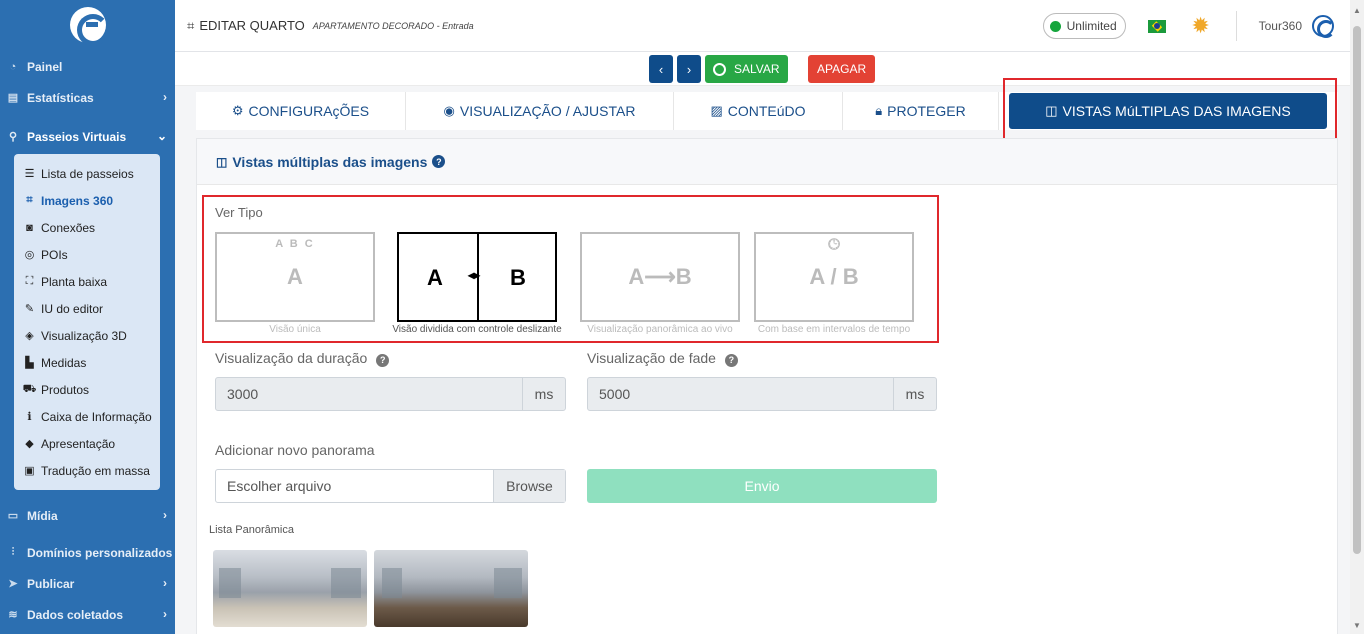 The width and height of the screenshot is (1364, 634). What do you see at coordinates (96, 416) in the screenshot?
I see `submenu-item-label: Caixa de Informação` at bounding box center [96, 416].